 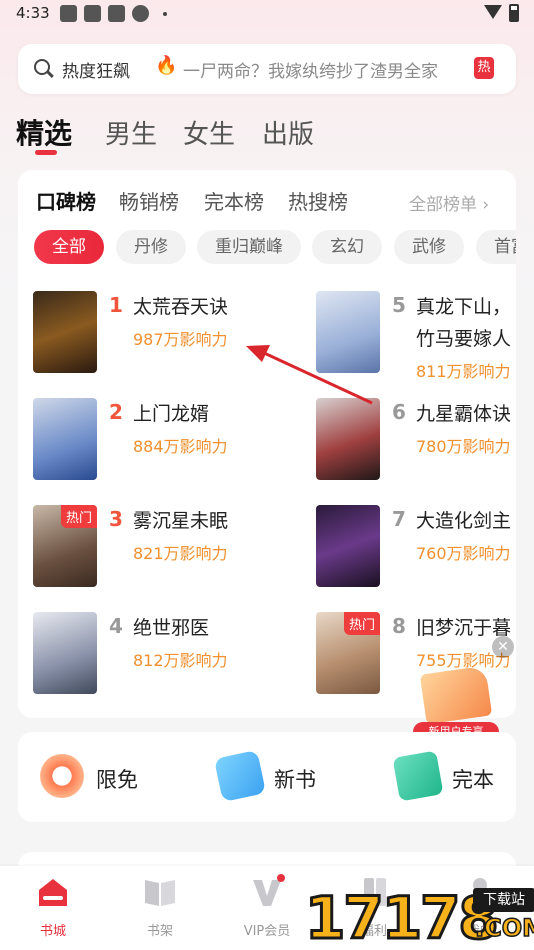 I want to click on site-watermark: 17178 下载站 .COM, so click(x=419, y=916).